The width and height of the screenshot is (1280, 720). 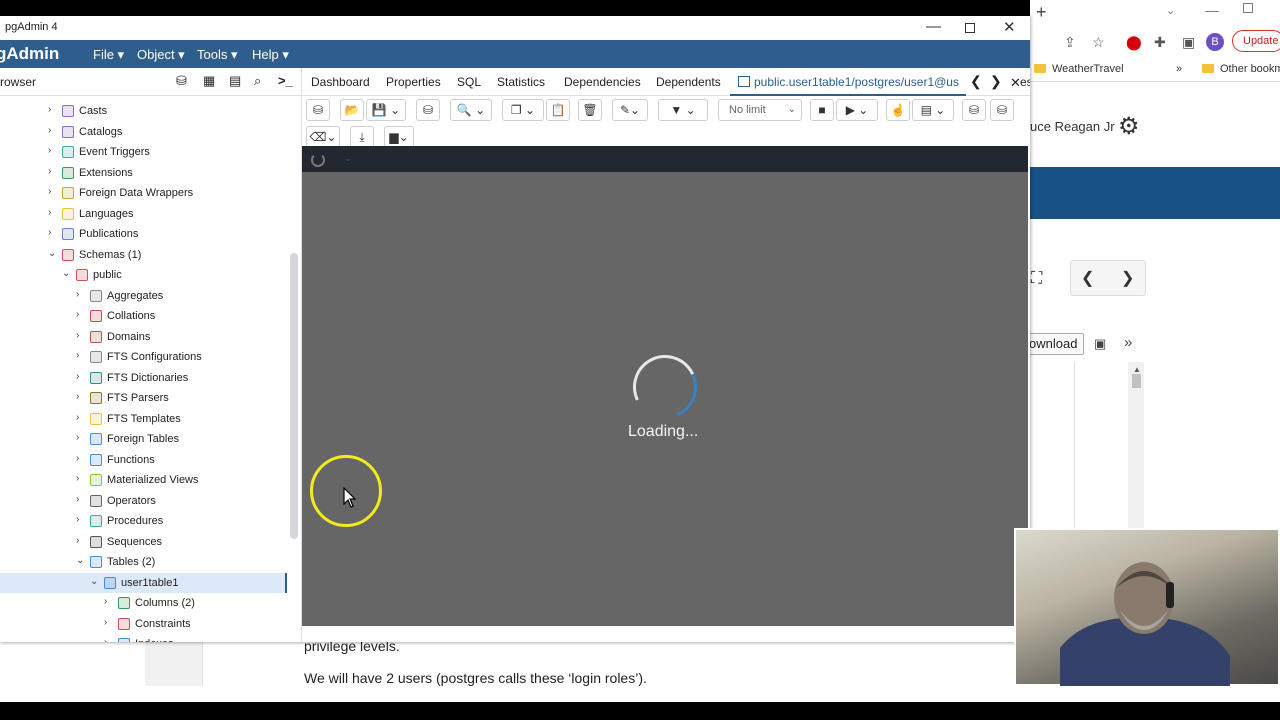 I want to click on clear-icon: ⌫⌄, so click(x=323, y=137).